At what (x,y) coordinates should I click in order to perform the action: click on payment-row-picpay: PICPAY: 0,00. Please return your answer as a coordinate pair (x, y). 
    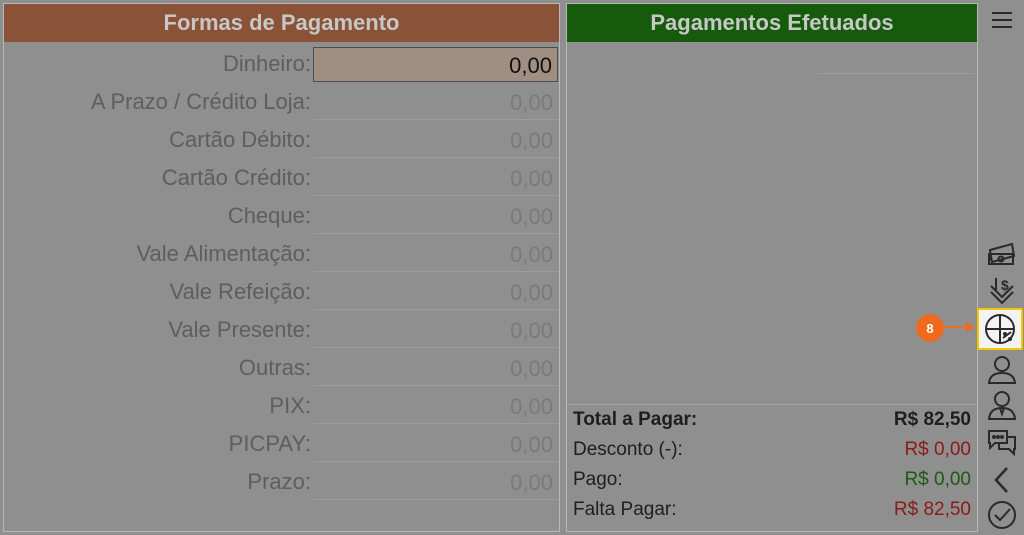
    Looking at the image, I should click on (281, 444).